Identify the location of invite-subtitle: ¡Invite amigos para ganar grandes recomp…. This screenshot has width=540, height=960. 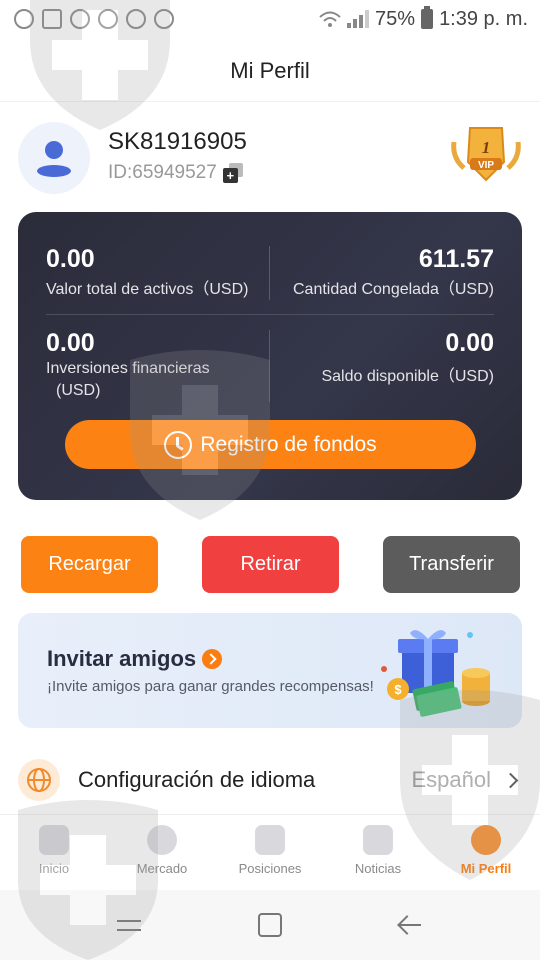
(210, 686).